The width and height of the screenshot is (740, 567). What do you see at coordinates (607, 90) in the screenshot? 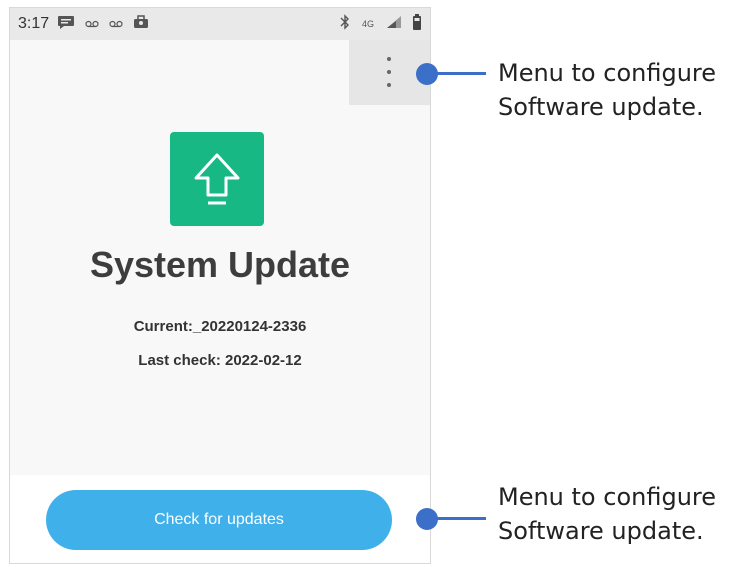
I see `callout-top-text: Menu to configure Software update.` at bounding box center [607, 90].